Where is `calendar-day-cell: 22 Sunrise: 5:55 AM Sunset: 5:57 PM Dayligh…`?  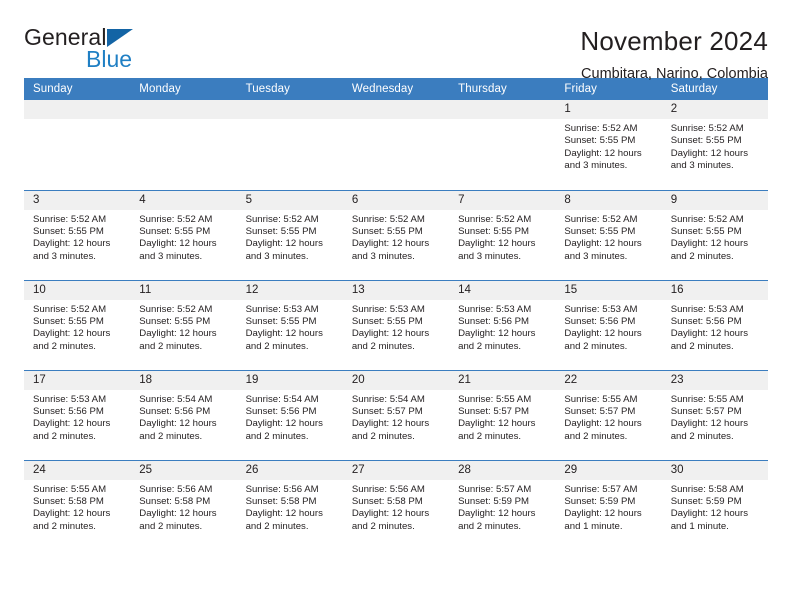 calendar-day-cell: 22 Sunrise: 5:55 AM Sunset: 5:57 PM Dayligh… is located at coordinates (608, 414).